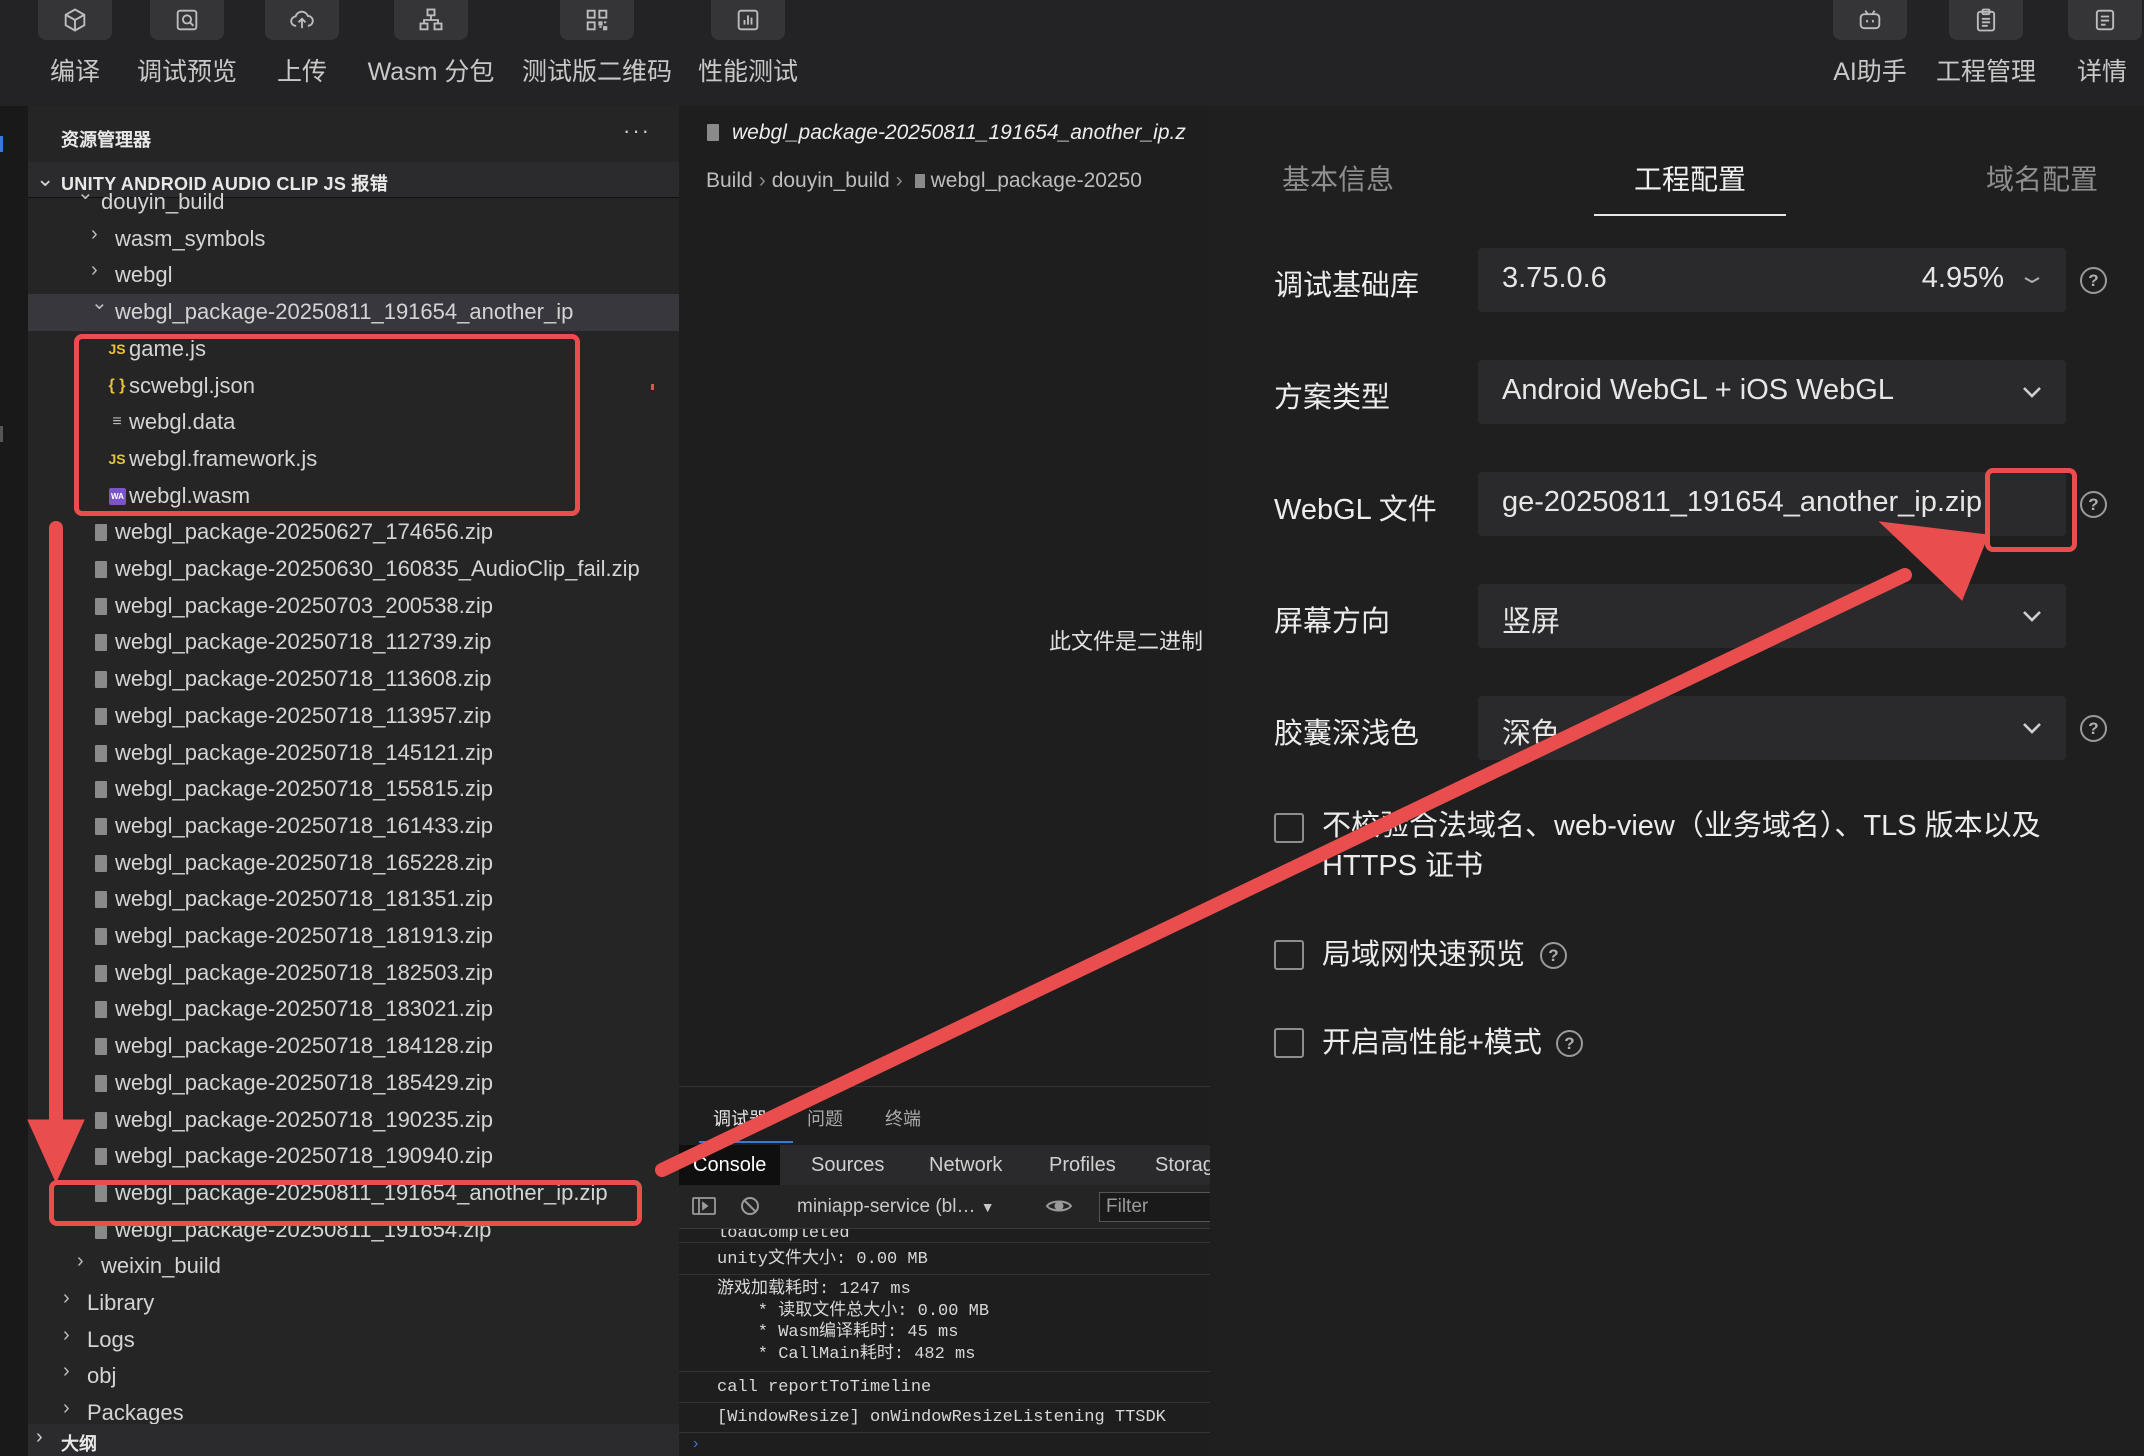 This screenshot has width=2144, height=1456. What do you see at coordinates (353, 1440) in the screenshot?
I see `outline-section-header: › 大纲` at bounding box center [353, 1440].